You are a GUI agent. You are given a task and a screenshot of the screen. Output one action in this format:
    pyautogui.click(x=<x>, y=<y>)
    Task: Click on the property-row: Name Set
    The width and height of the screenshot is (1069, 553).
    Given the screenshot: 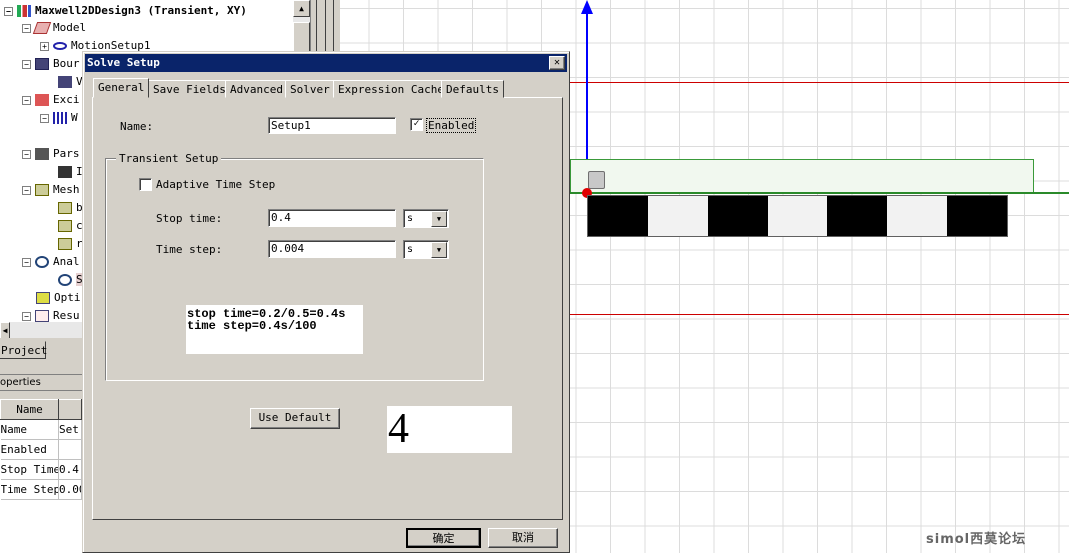 What is the action you would take?
    pyautogui.click(x=41, y=429)
    